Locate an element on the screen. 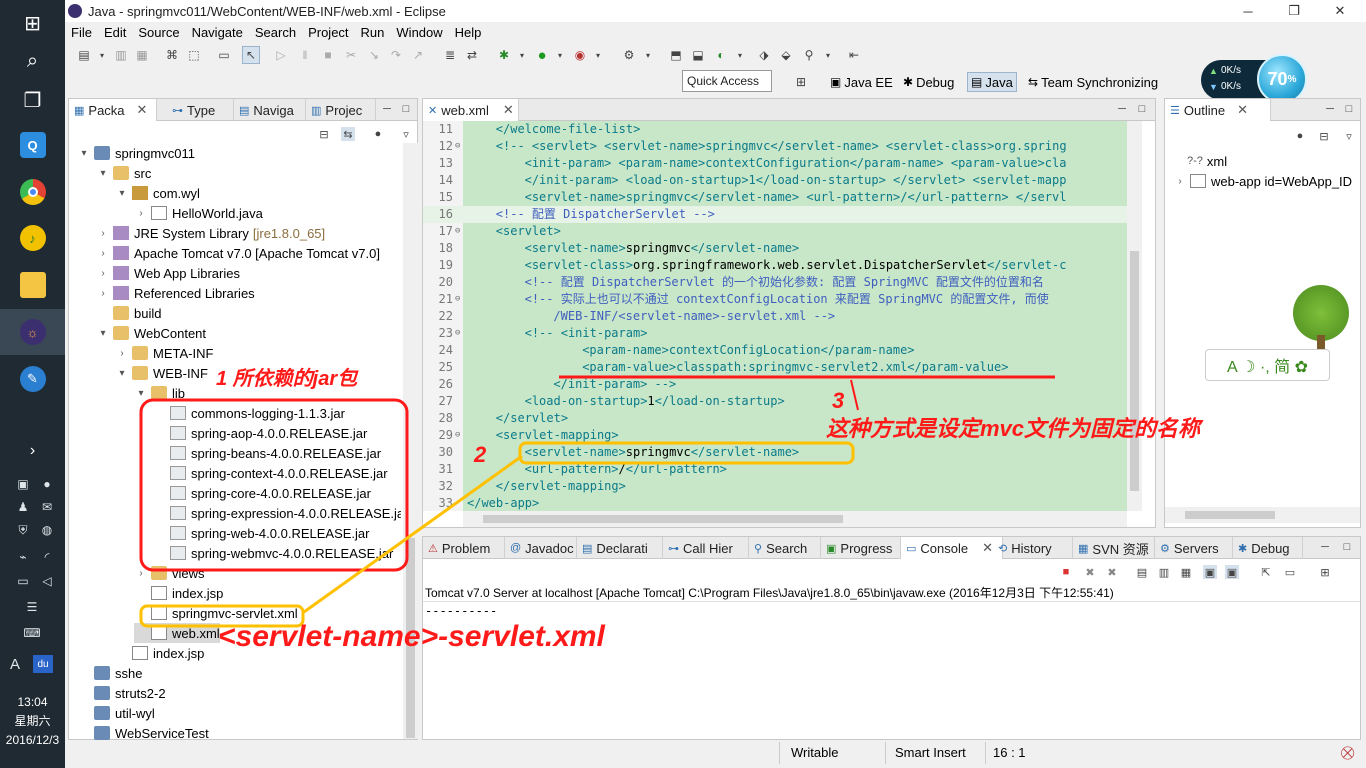  annotation-servlet-name: <servlet-name>-servlet.xml is located at coordinates (411, 636).